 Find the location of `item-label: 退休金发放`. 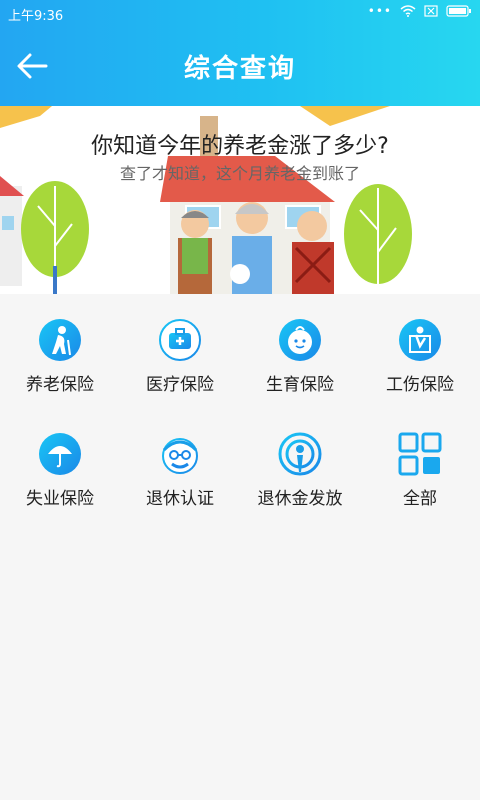

item-label: 退休金发放 is located at coordinates (300, 499).